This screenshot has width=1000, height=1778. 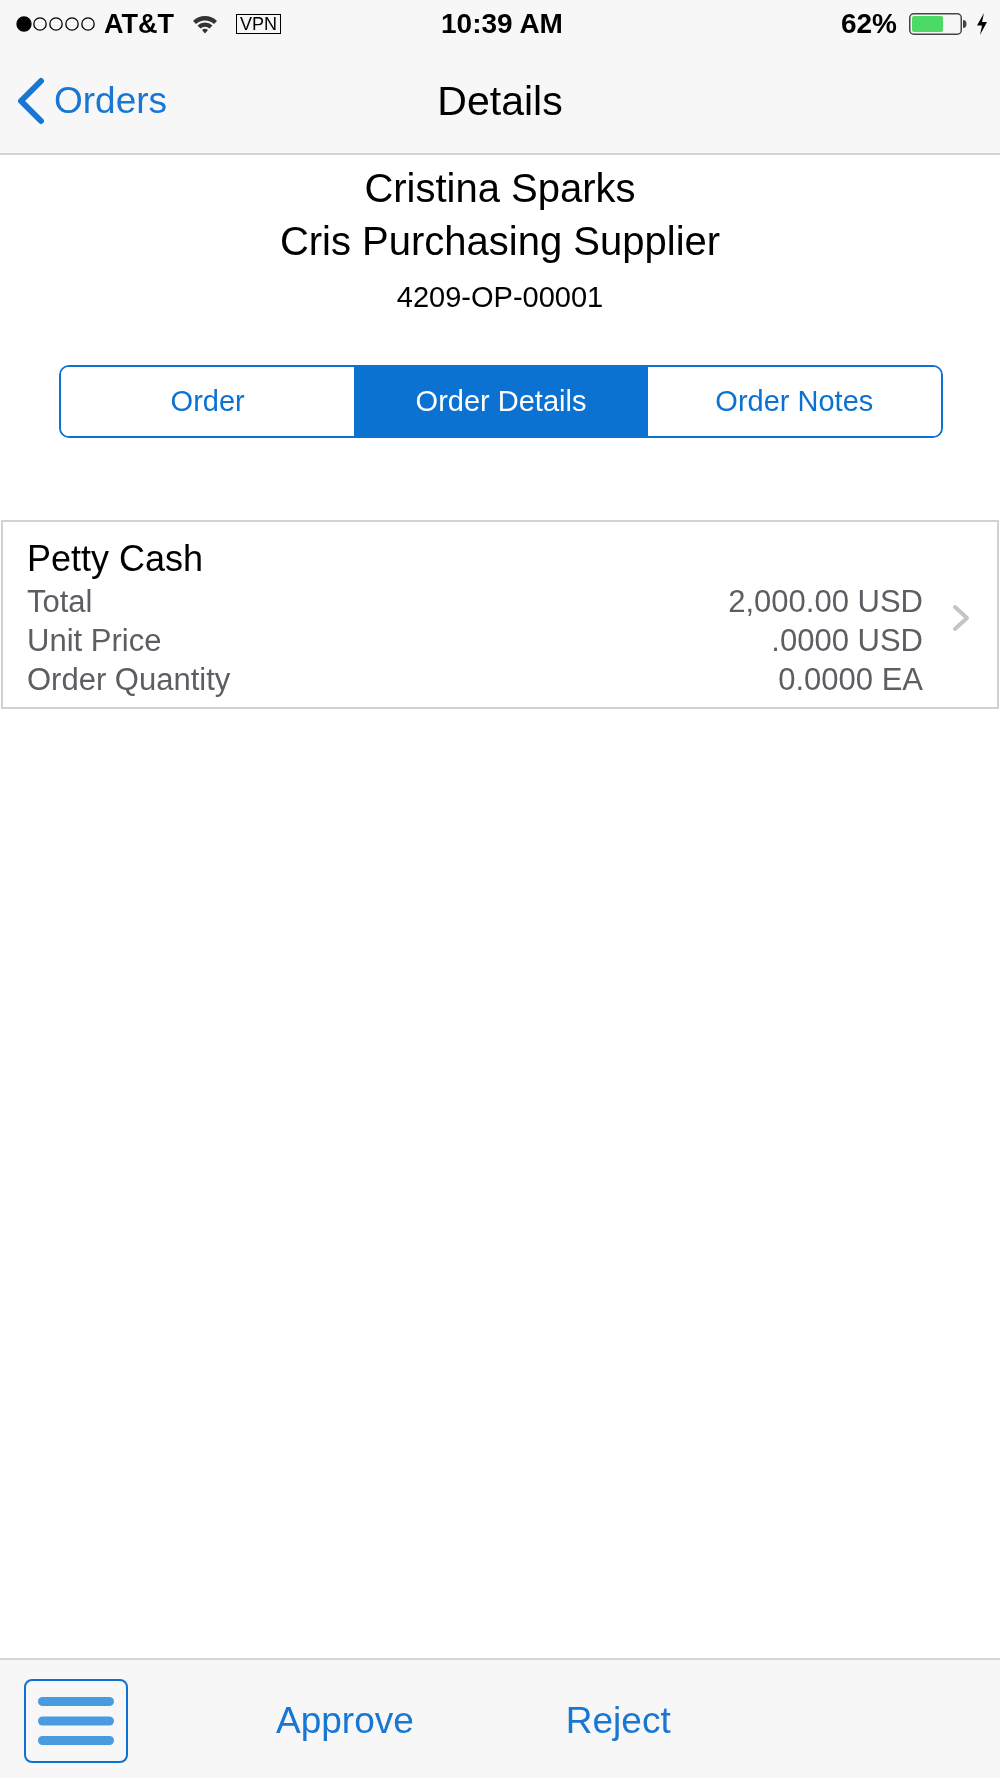 I want to click on battery-icon, so click(x=938, y=24).